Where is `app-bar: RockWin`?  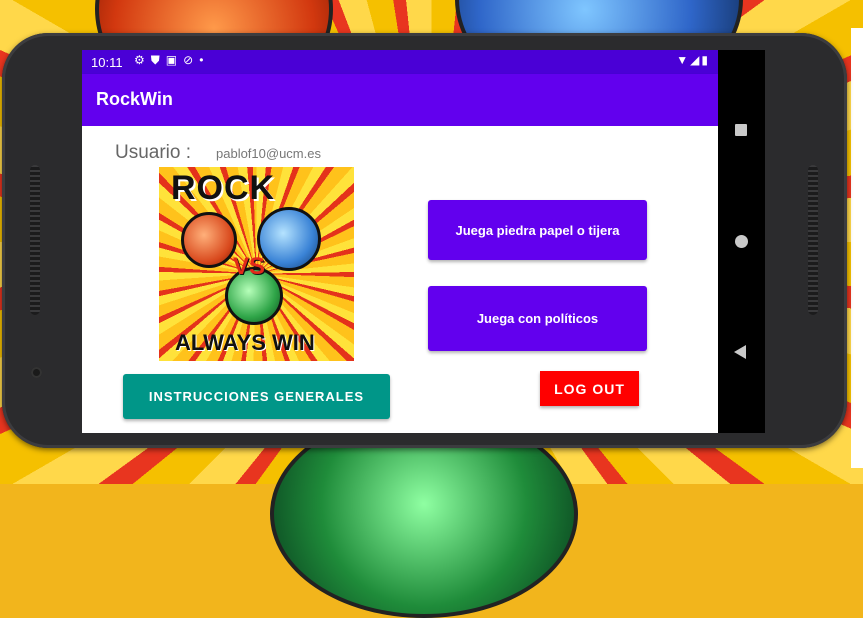
app-bar: RockWin is located at coordinates (400, 100).